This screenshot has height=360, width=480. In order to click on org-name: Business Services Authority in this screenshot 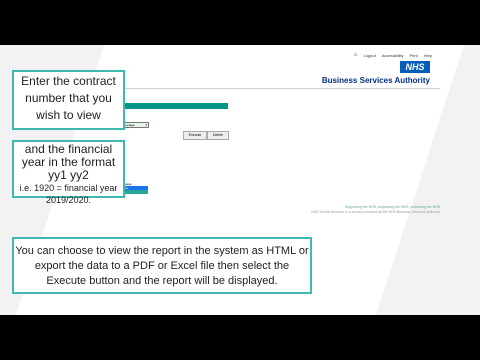, I will do `click(375, 80)`.